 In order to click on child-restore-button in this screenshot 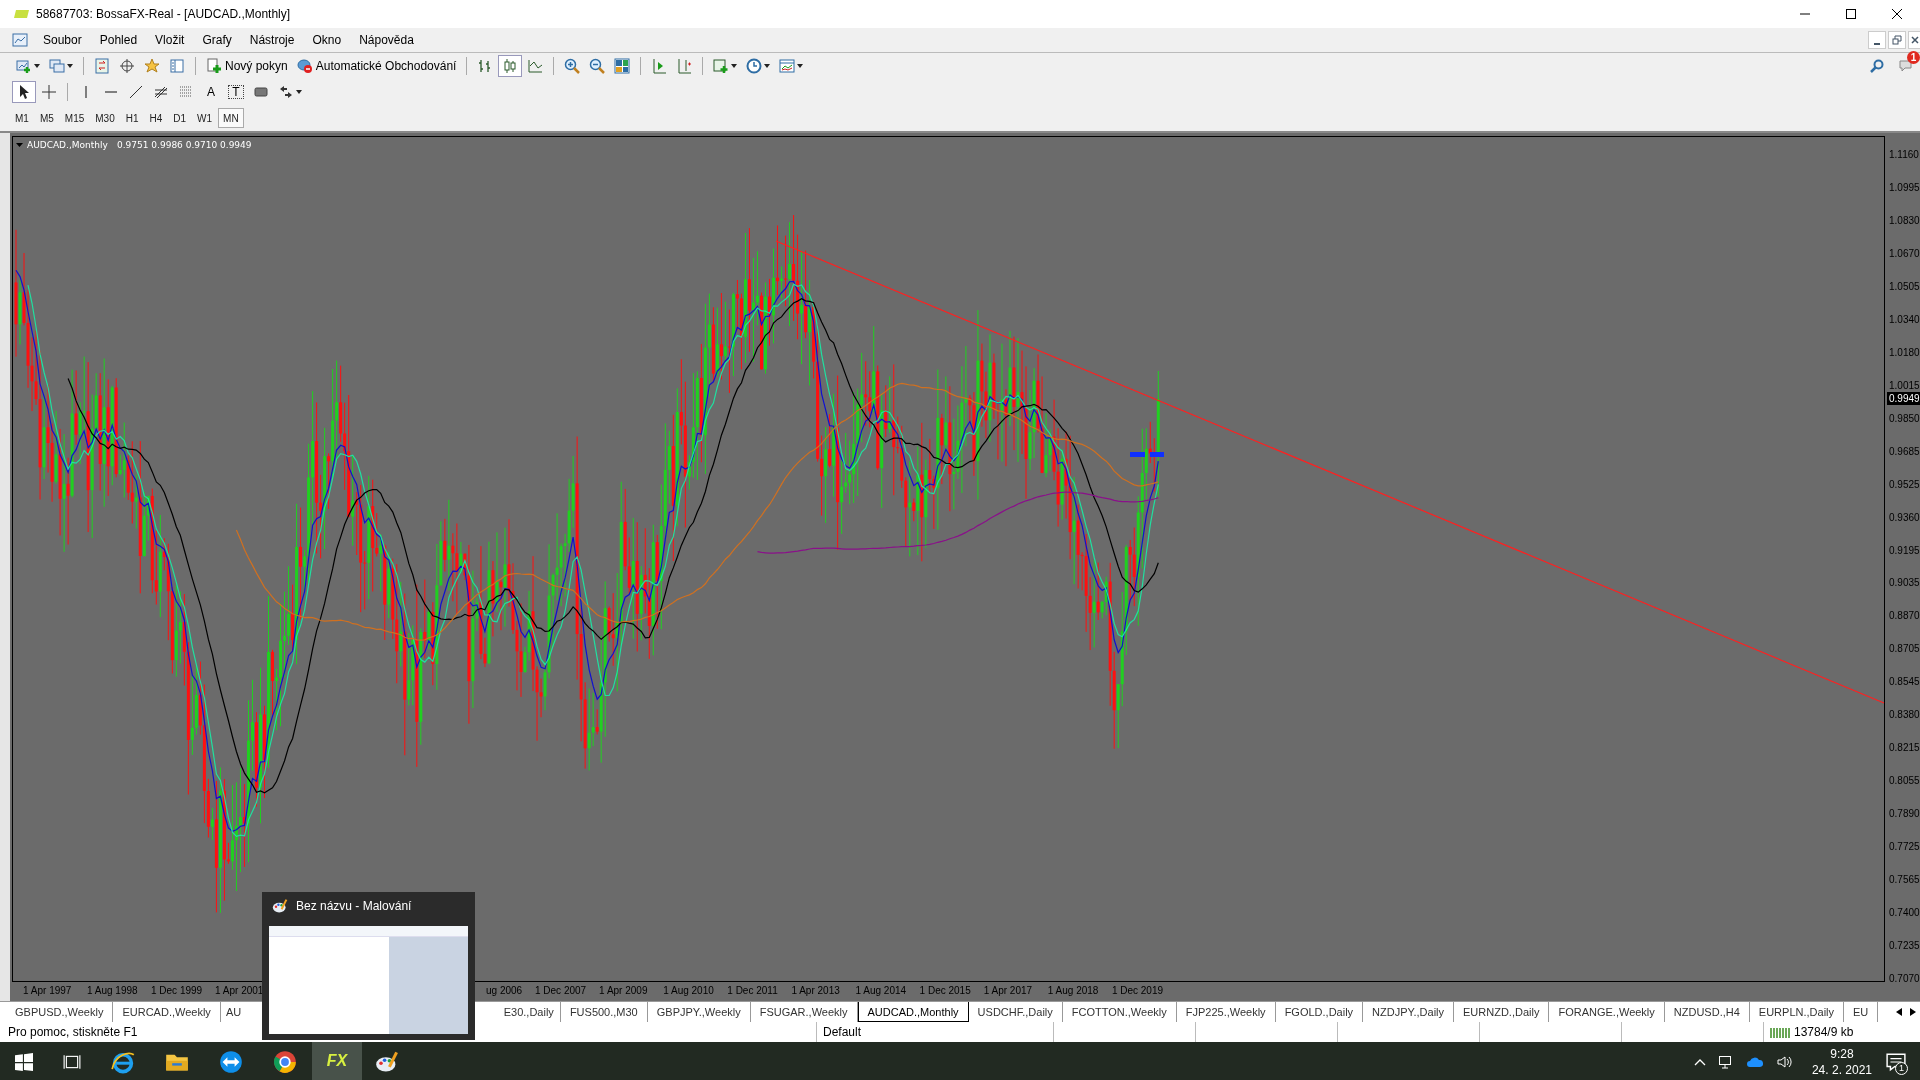, I will do `click(1897, 40)`.